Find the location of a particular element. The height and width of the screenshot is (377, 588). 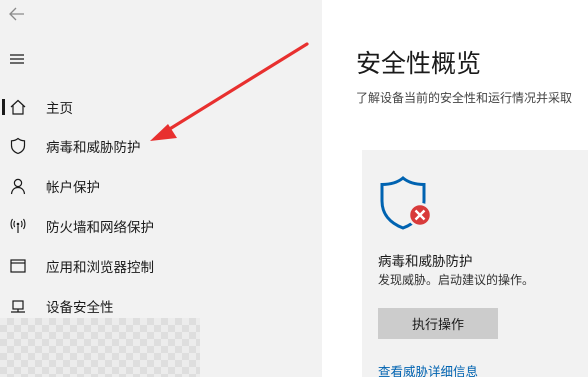

card-description: 发现威胁。启动建议的操作。 is located at coordinates (456, 280).